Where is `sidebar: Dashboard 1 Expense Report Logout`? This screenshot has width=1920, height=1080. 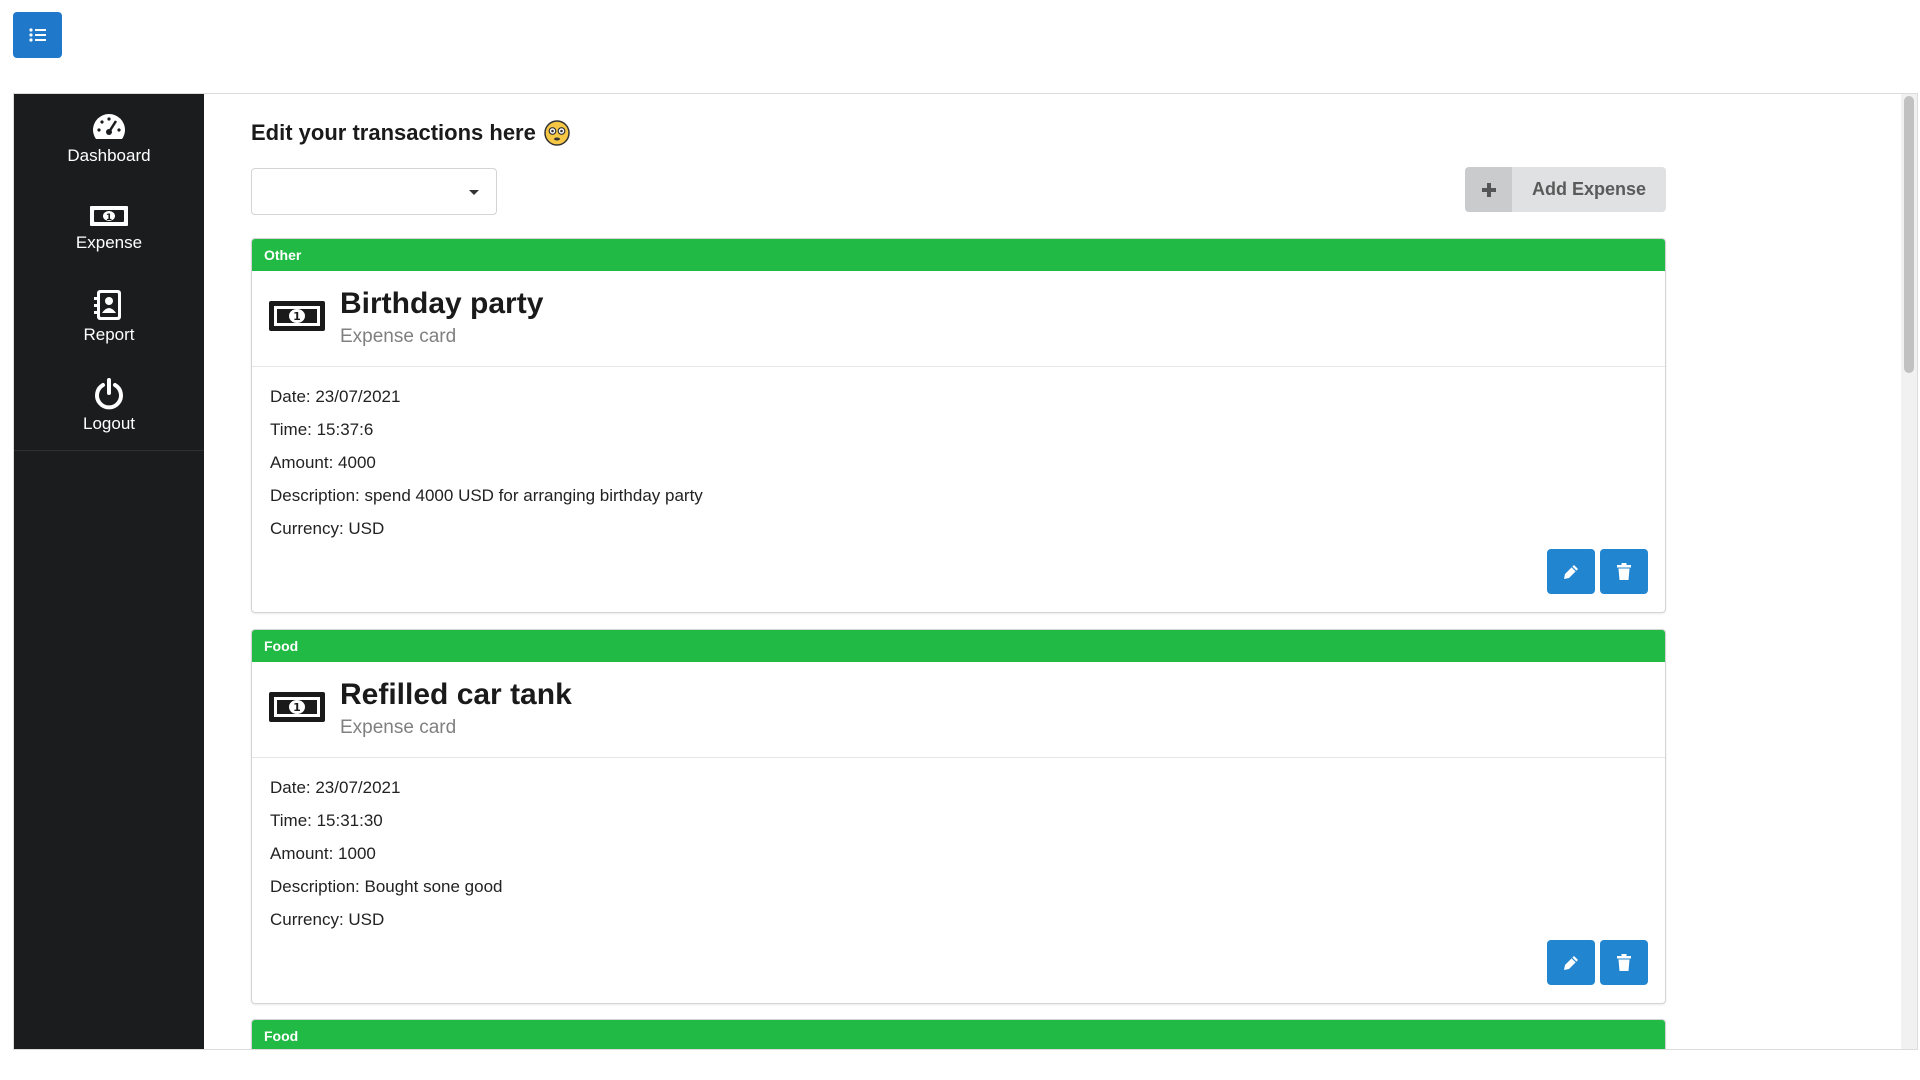
sidebar: Dashboard 1 Expense Report Logout is located at coordinates (109, 571).